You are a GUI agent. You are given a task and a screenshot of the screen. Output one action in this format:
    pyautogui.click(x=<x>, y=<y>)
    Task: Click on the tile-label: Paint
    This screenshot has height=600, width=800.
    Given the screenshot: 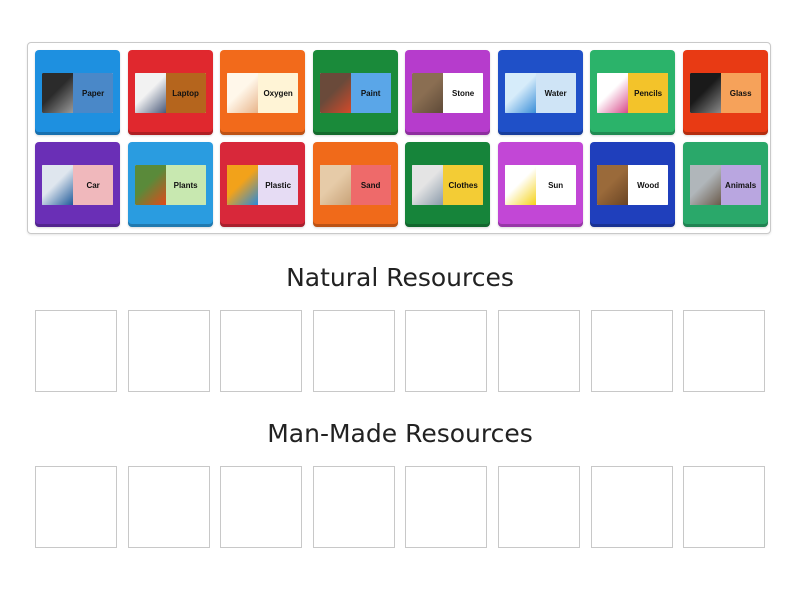 What is the action you would take?
    pyautogui.click(x=370, y=93)
    